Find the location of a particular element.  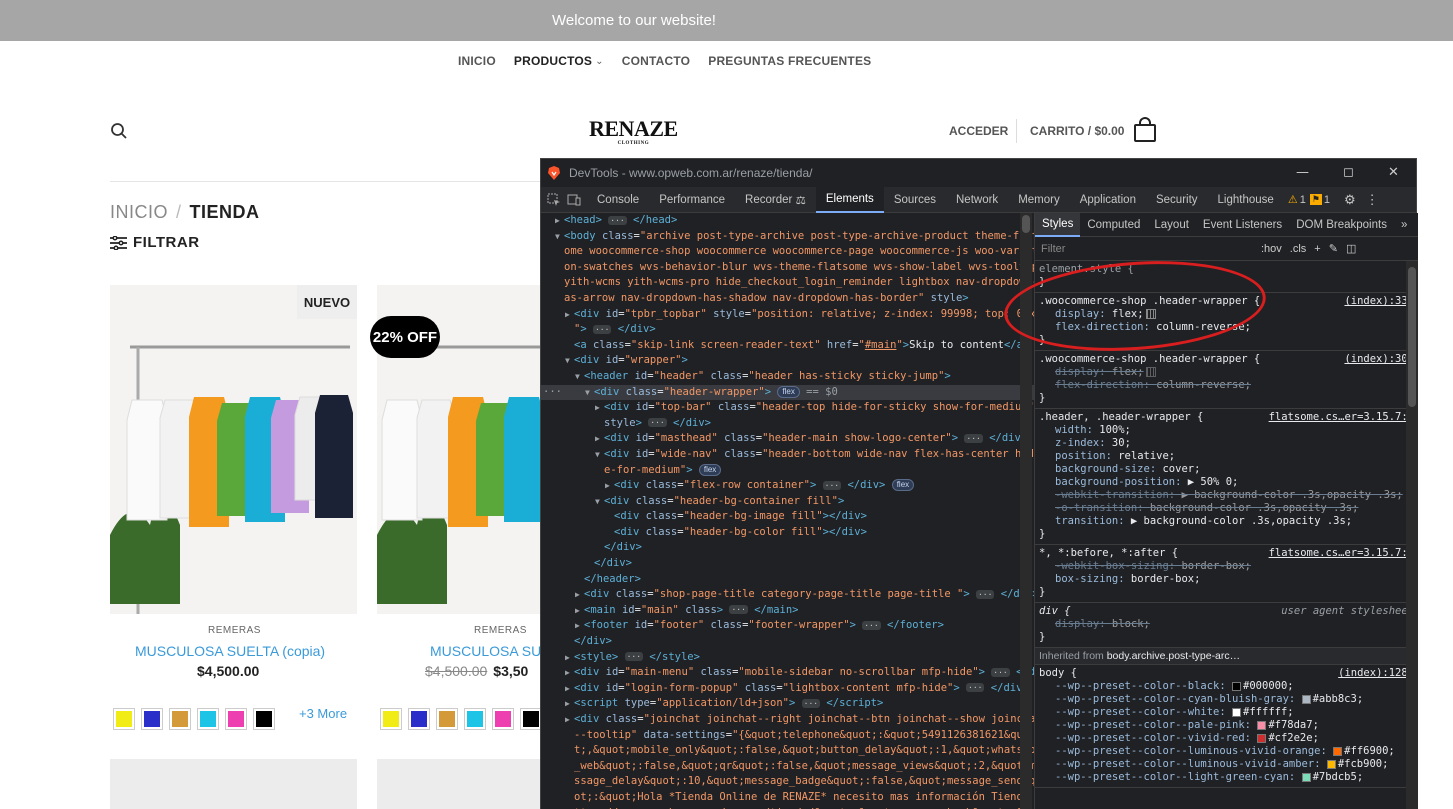

site-logo: RENAZE CLOTHING is located at coordinates (633, 131).